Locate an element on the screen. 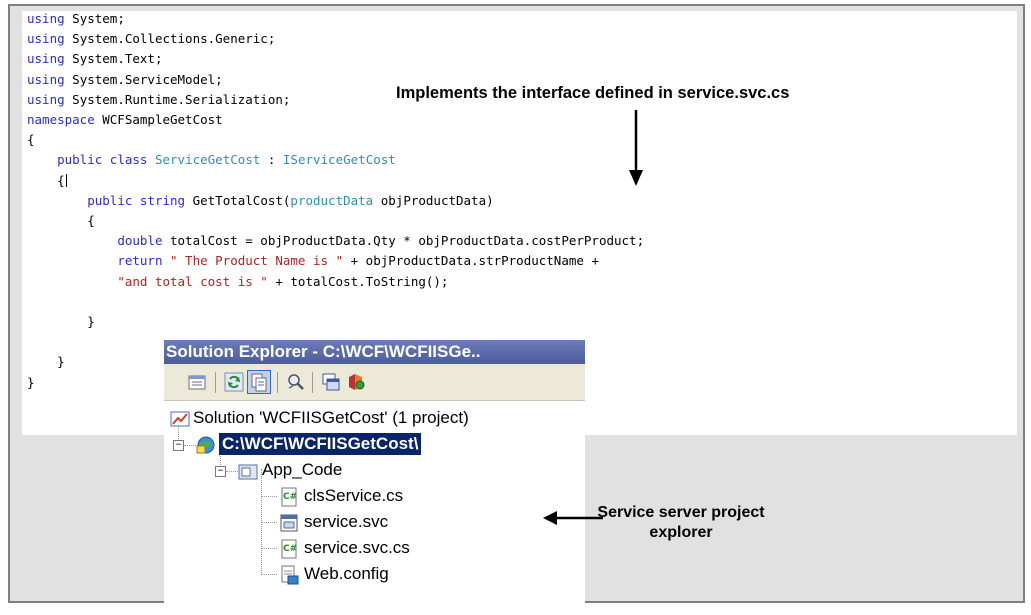  code-keyword: double is located at coordinates (140, 241).